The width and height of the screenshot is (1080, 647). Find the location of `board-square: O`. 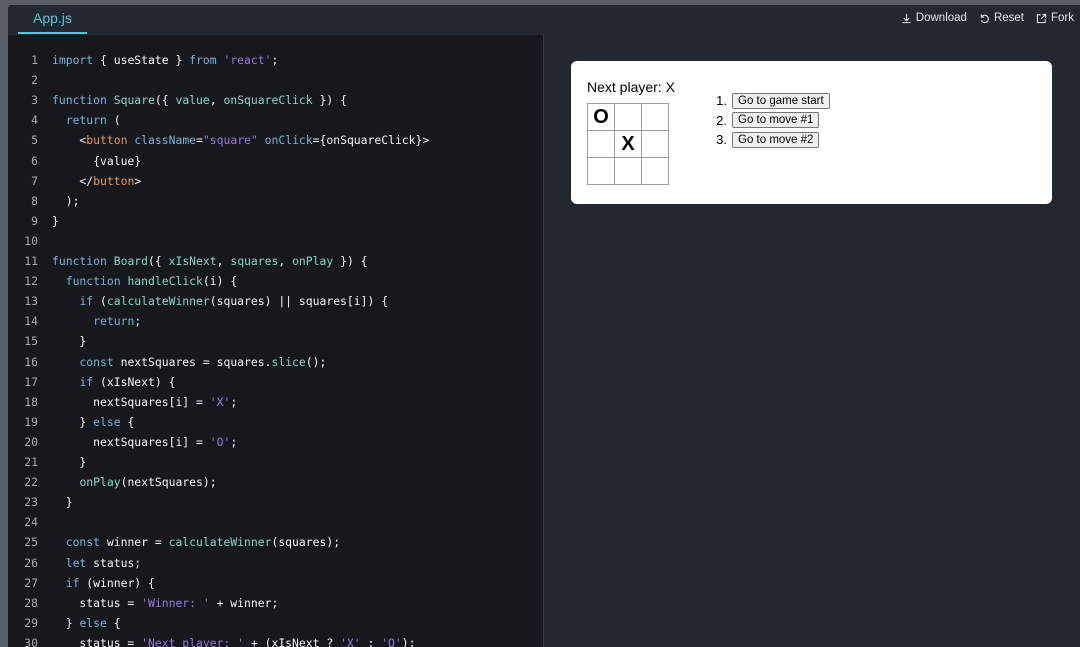

board-square: O is located at coordinates (601, 117).